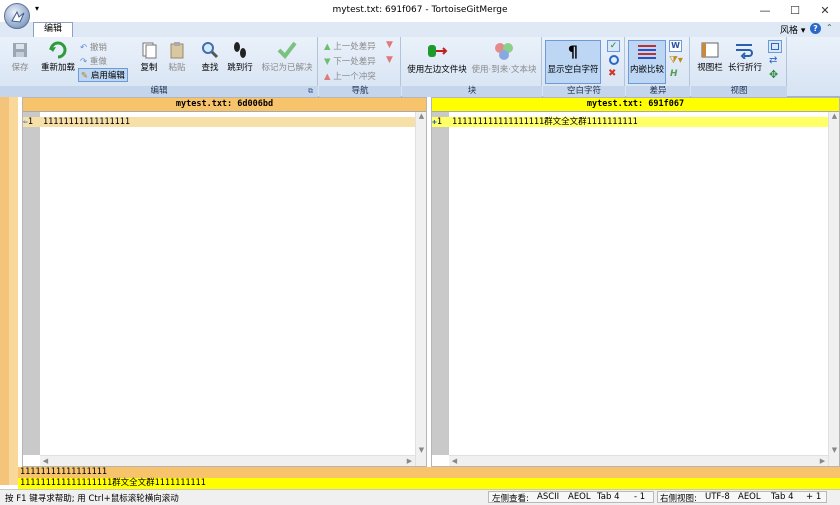 This screenshot has height=505, width=840. Describe the element at coordinates (782, 497) in the screenshot. I see `right-tab: Tab 4` at that location.